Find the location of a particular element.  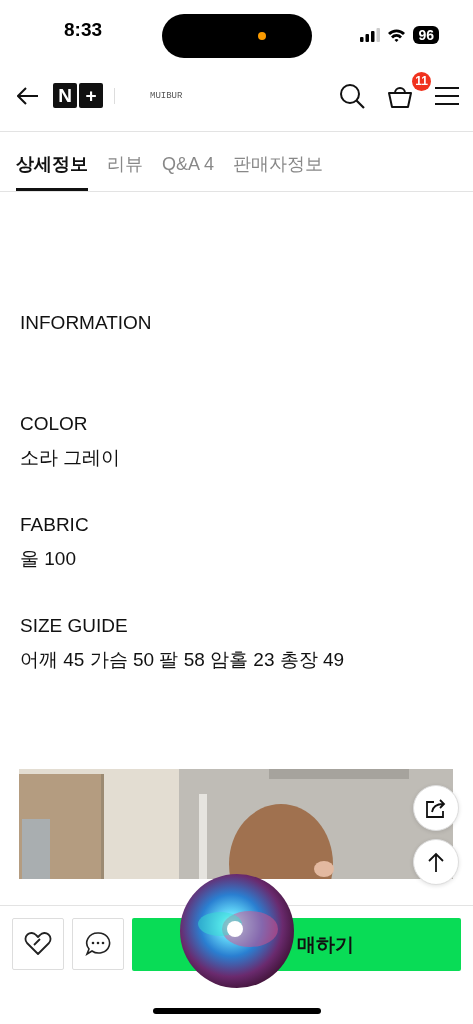

menu-icon is located at coordinates (447, 95).